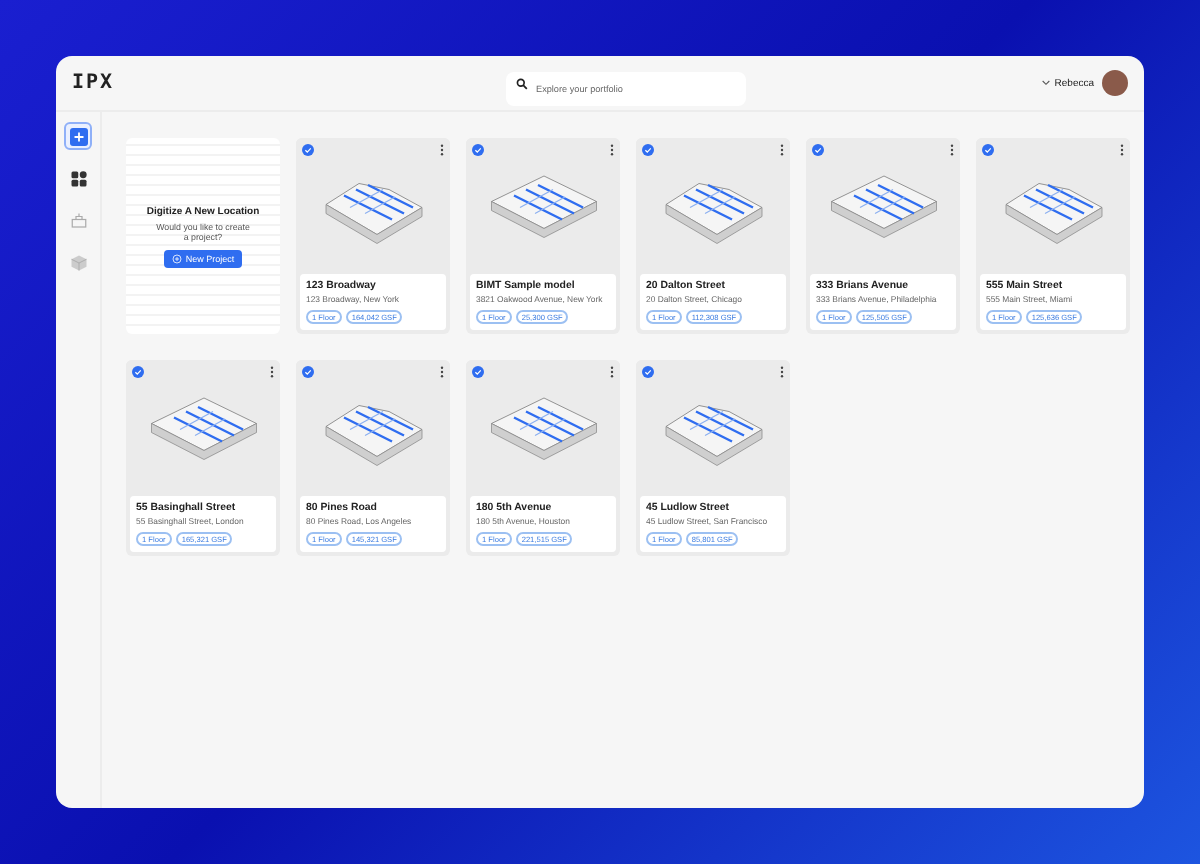  What do you see at coordinates (78, 220) in the screenshot?
I see `buildings-icon` at bounding box center [78, 220].